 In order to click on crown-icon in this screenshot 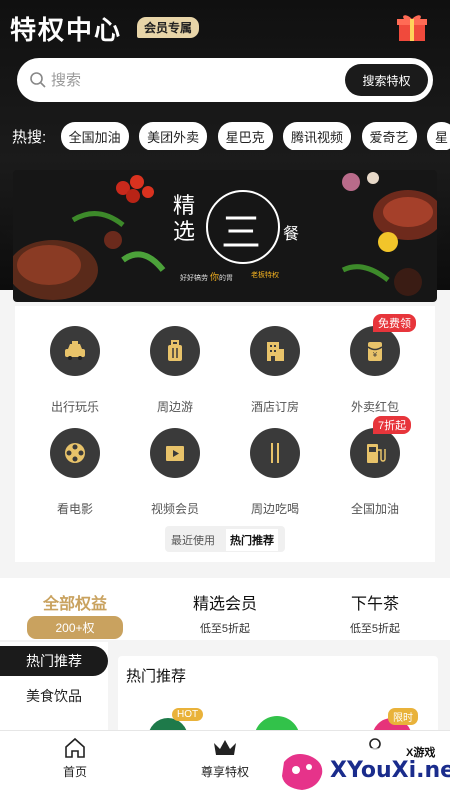, I will do `click(225, 747)`.